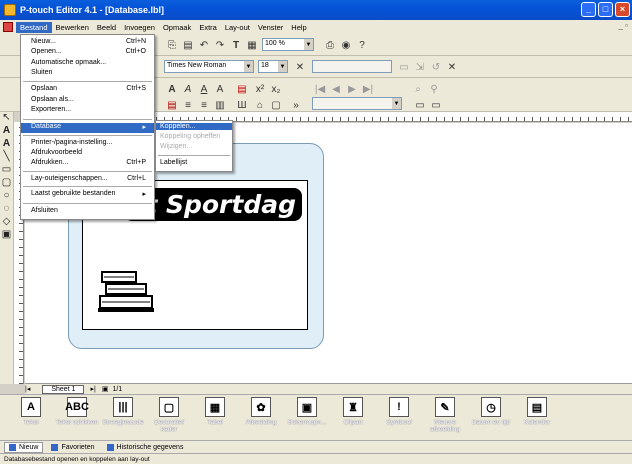 The height and width of the screenshot is (464, 632). Describe the element at coordinates (404, 67) in the screenshot. I see `align-icon: ▭` at that location.